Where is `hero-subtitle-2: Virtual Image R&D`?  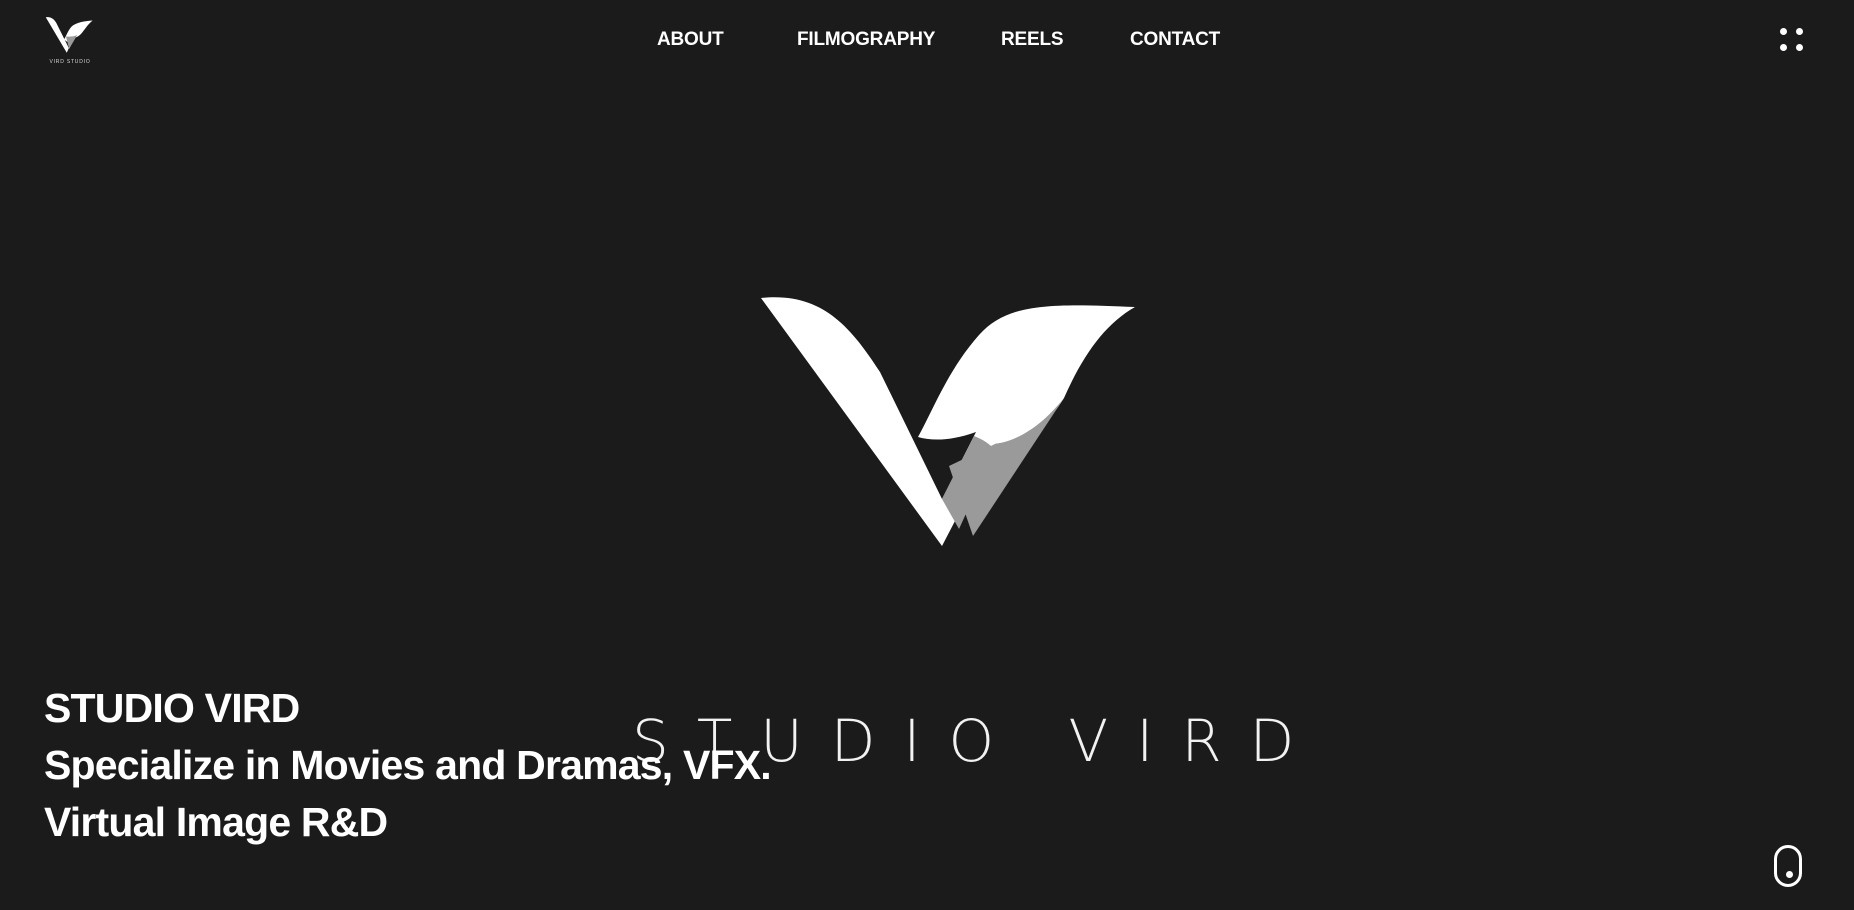
hero-subtitle-2: Virtual Image R&D is located at coordinates (216, 822).